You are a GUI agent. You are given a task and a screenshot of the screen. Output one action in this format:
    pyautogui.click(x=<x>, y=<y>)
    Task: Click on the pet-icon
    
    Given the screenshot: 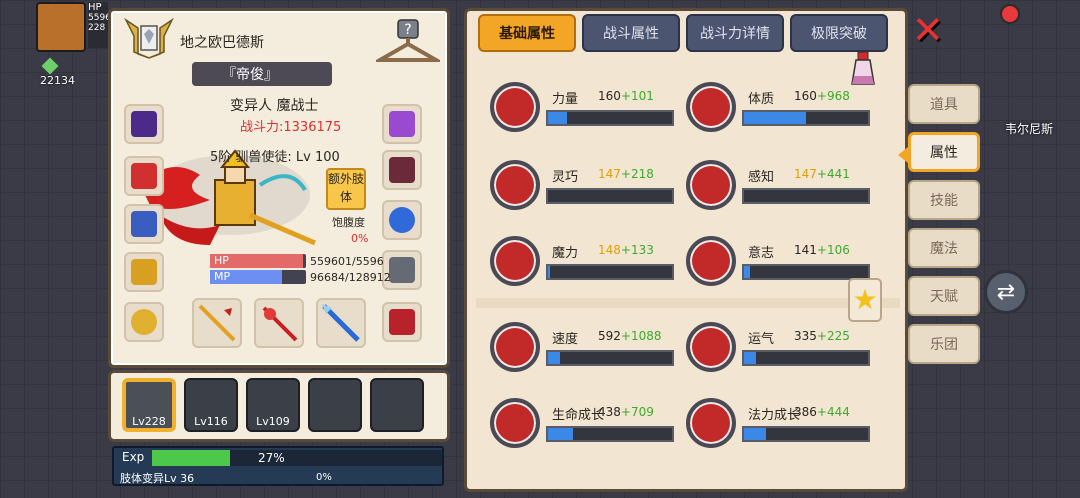 What is the action you would take?
    pyautogui.click(x=402, y=170)
    